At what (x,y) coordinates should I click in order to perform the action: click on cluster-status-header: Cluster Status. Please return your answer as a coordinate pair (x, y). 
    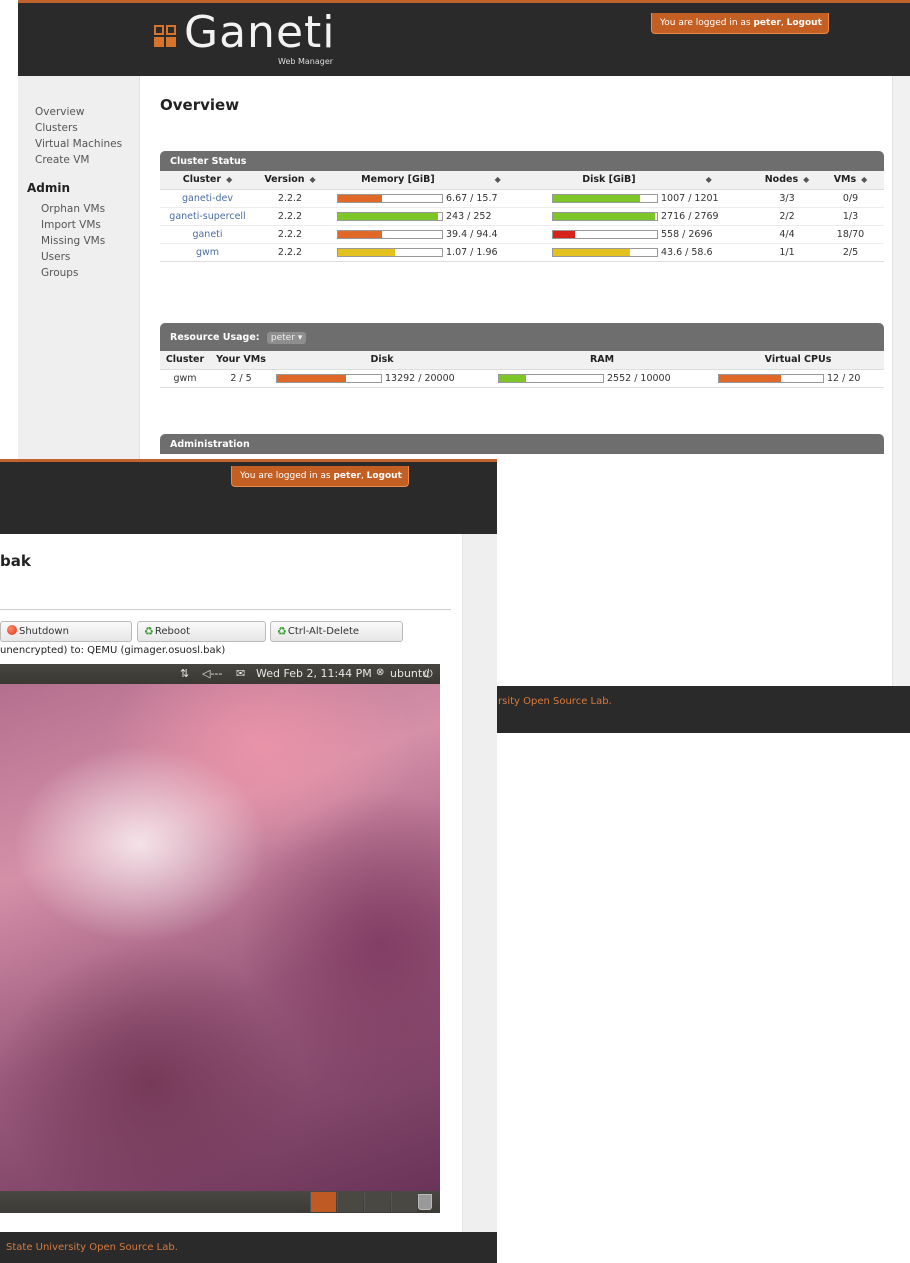
    Looking at the image, I should click on (522, 161).